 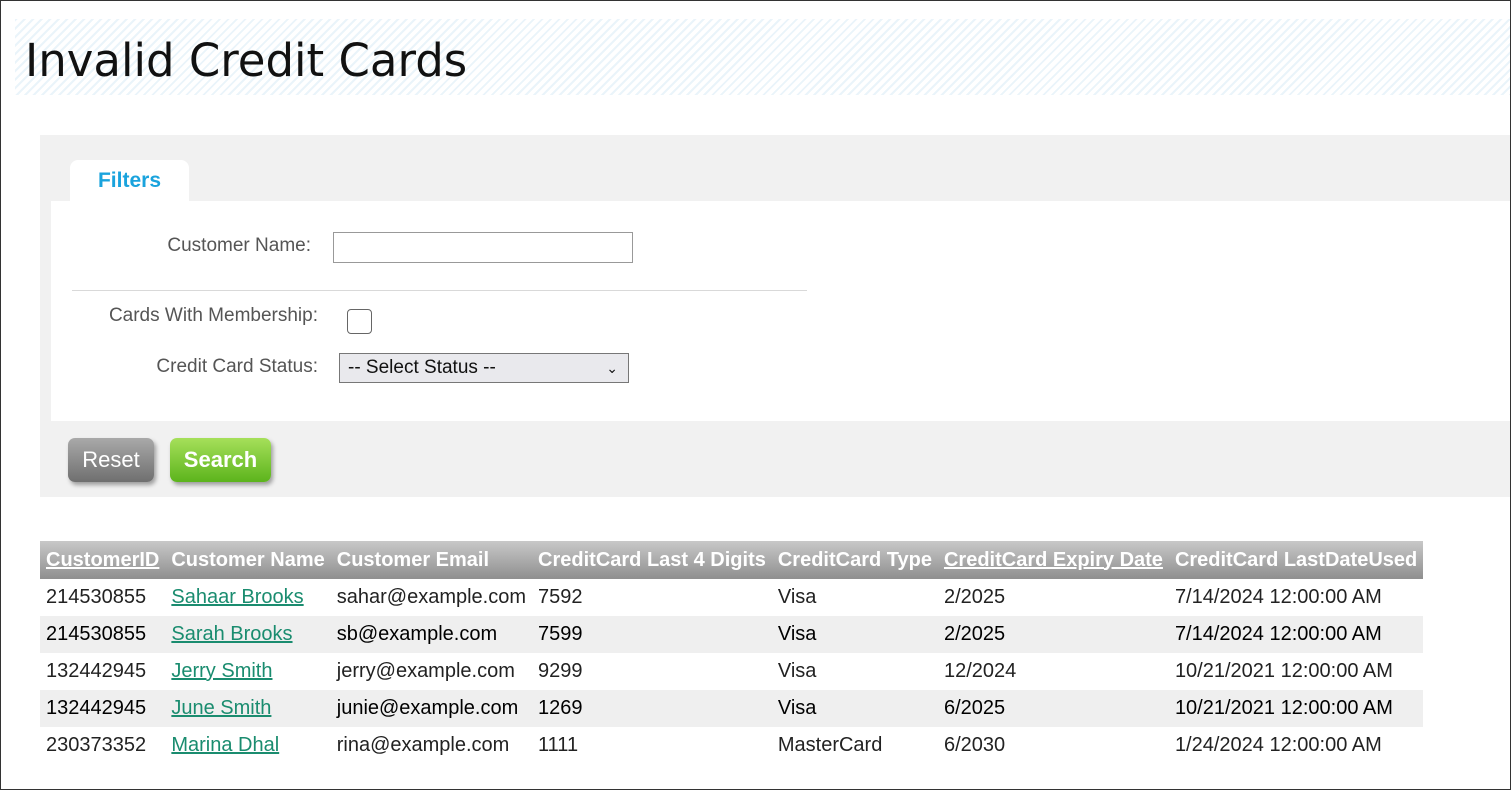 What do you see at coordinates (652, 560) in the screenshot?
I see `column-header-last4: CreditCard Last 4 Digits` at bounding box center [652, 560].